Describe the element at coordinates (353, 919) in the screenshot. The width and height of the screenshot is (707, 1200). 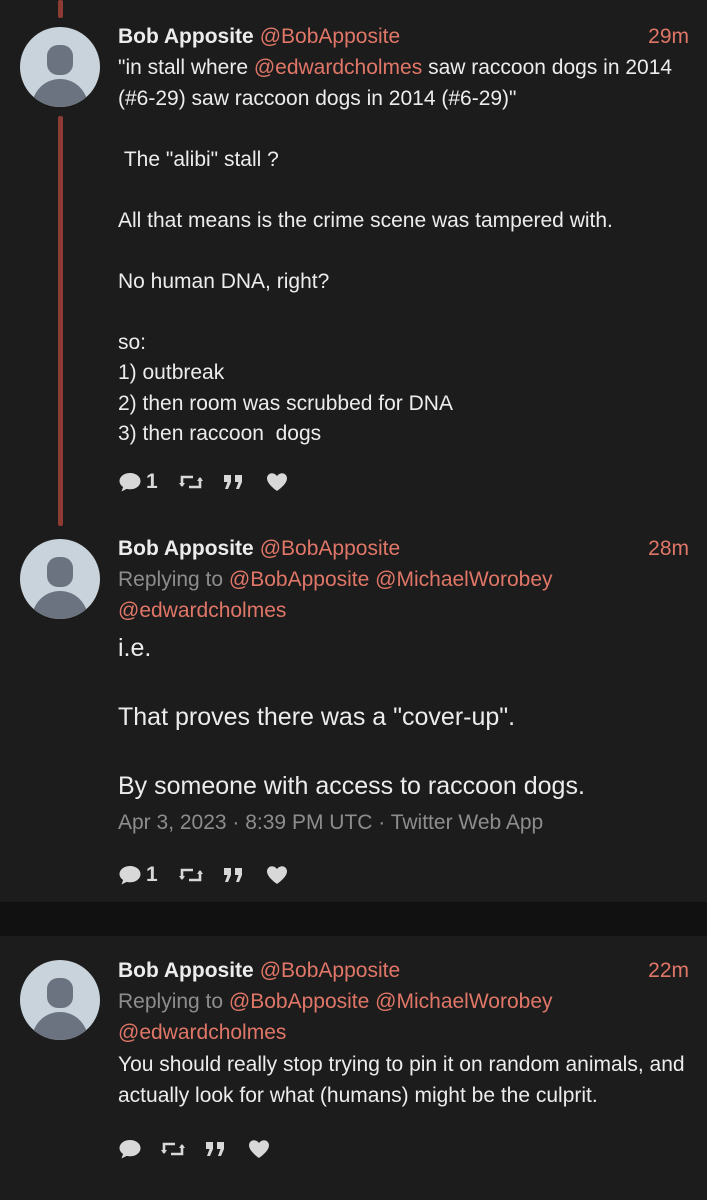
I see `conversation-divider` at that location.